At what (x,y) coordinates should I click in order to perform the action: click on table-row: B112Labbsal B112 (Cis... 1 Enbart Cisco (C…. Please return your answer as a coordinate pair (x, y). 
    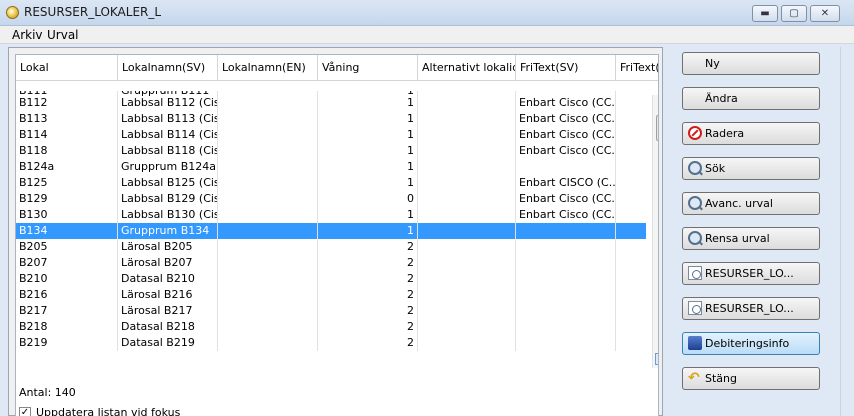
    Looking at the image, I should click on (331, 103).